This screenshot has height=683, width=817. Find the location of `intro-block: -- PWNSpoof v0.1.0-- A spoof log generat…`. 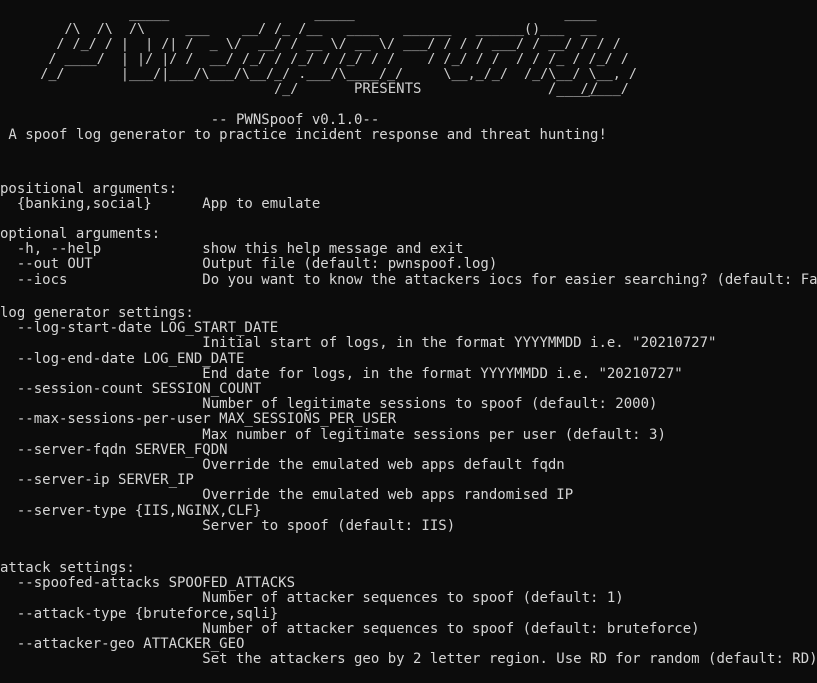

intro-block: -- PWNSpoof v0.1.0-- A spoof log generat… is located at coordinates (307, 128).